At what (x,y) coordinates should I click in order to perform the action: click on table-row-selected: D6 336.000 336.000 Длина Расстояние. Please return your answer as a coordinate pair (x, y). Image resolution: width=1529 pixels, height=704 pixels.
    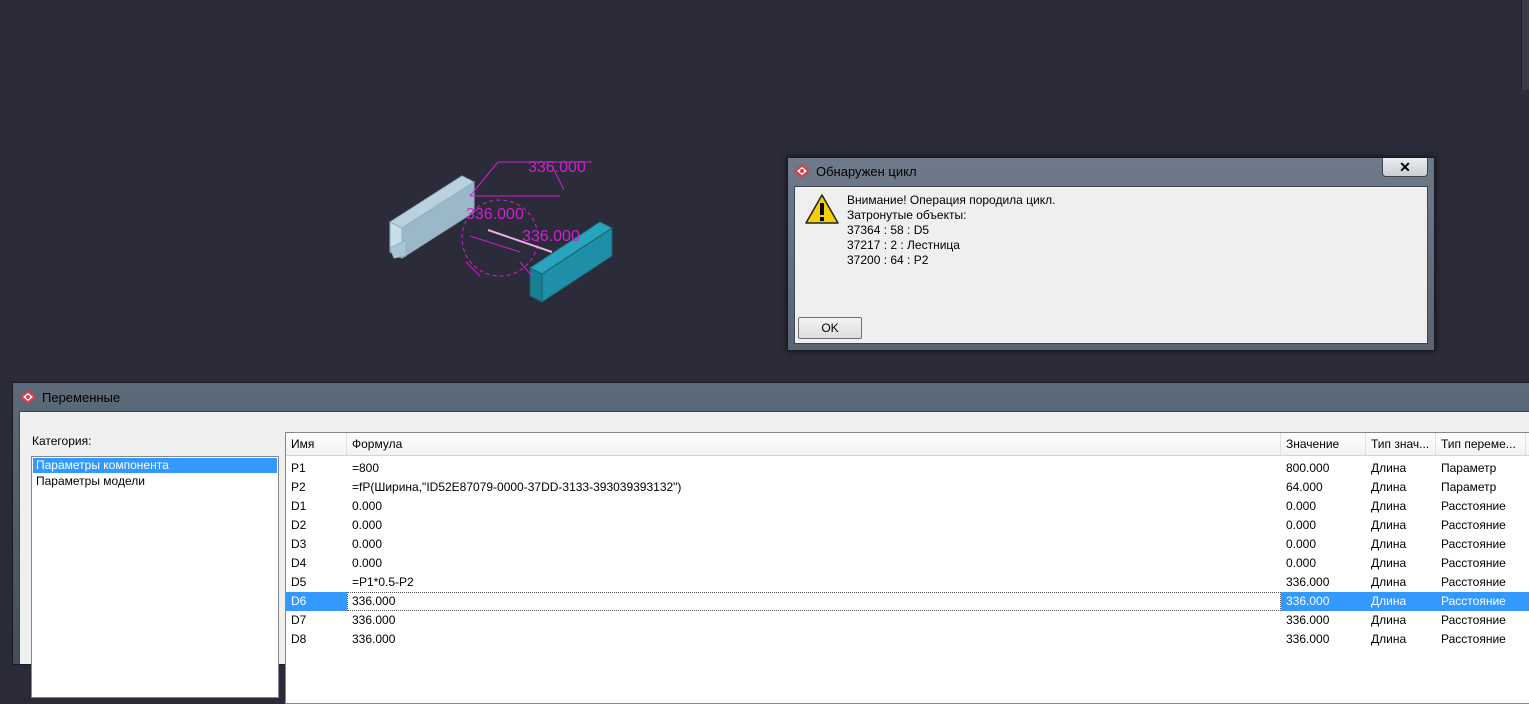
    Looking at the image, I should click on (907, 601).